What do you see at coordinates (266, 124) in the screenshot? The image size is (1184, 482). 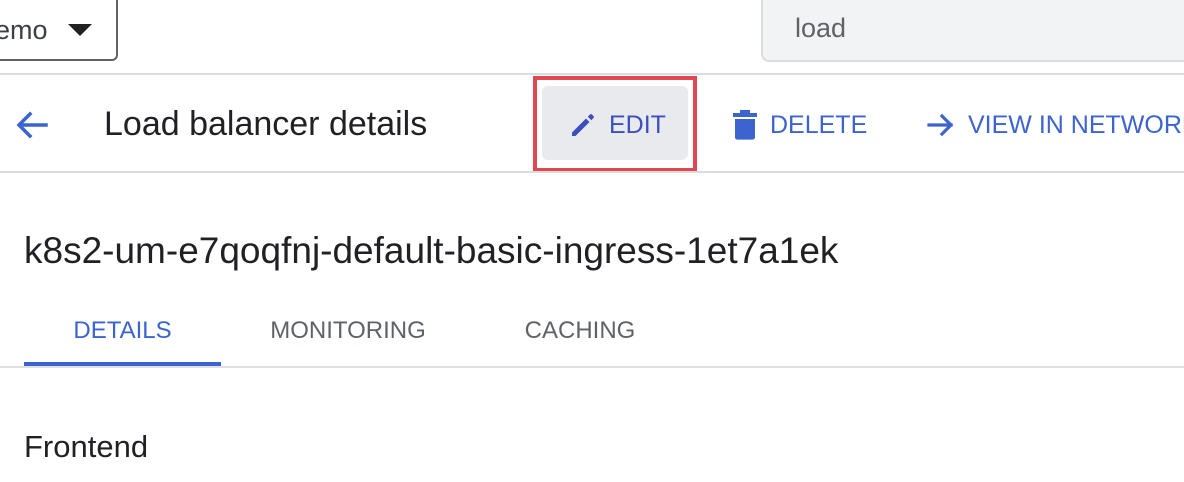 I see `page-title: Load balancer details` at bounding box center [266, 124].